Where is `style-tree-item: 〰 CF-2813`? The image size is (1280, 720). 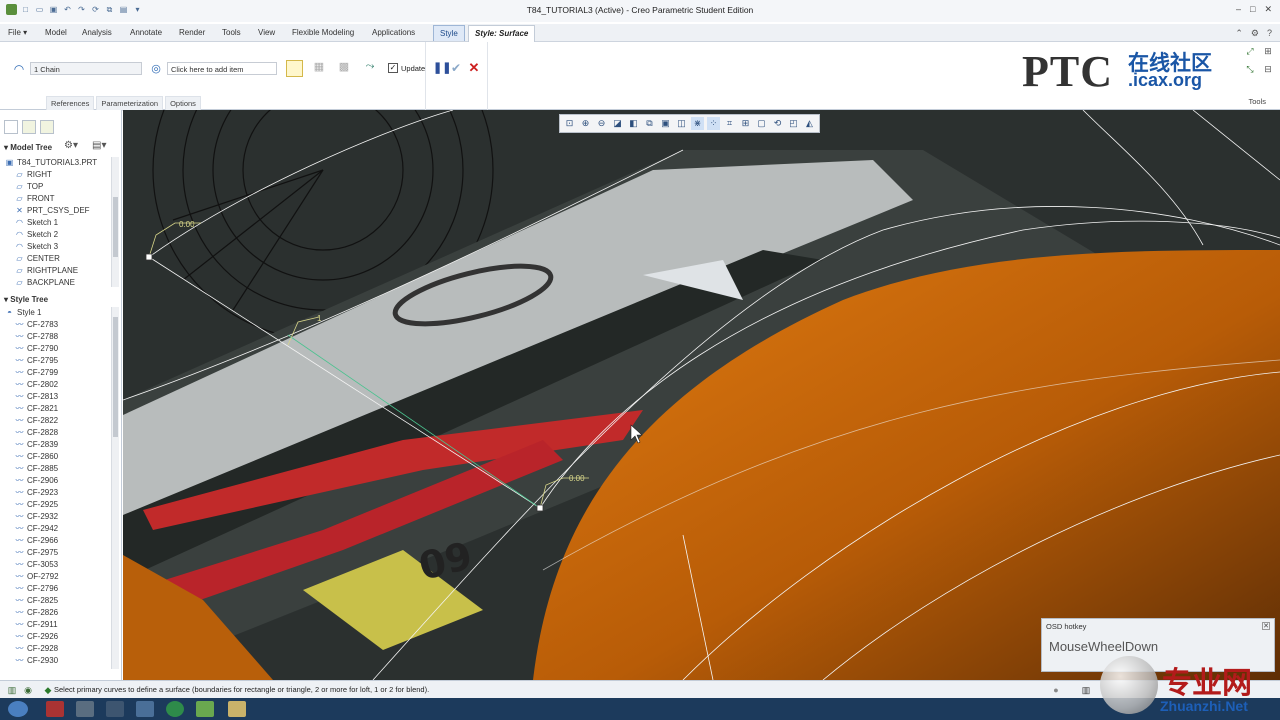 style-tree-item: 〰 CF-2813 is located at coordinates (61, 397).